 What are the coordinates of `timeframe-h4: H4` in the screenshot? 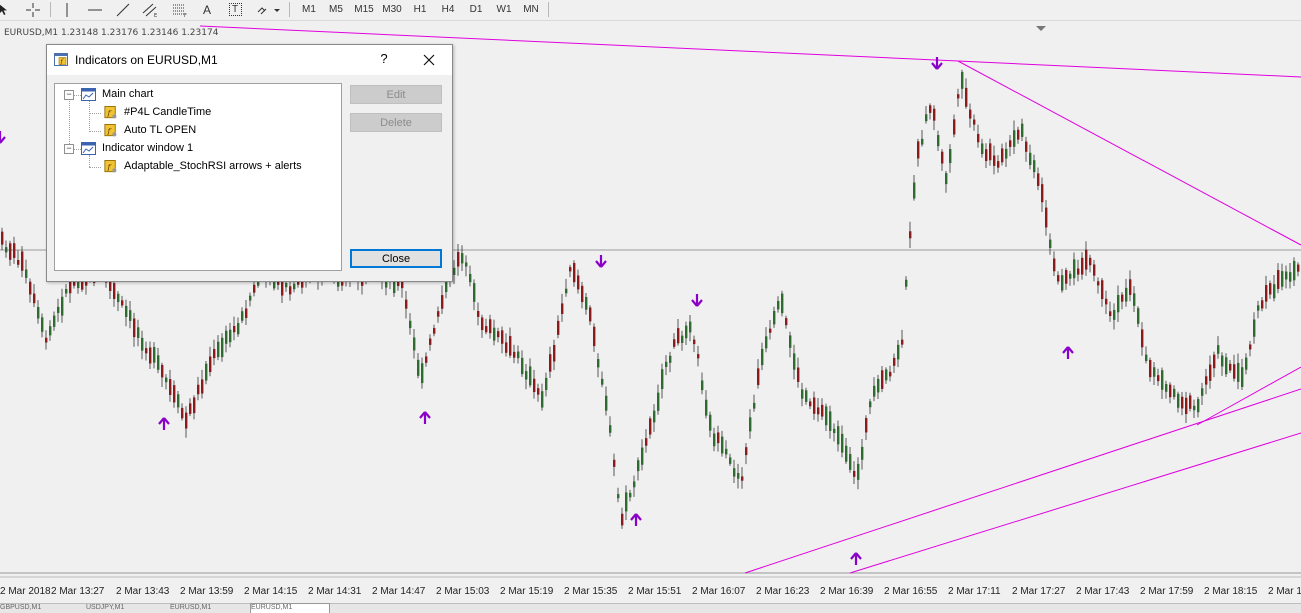 It's located at (448, 9).